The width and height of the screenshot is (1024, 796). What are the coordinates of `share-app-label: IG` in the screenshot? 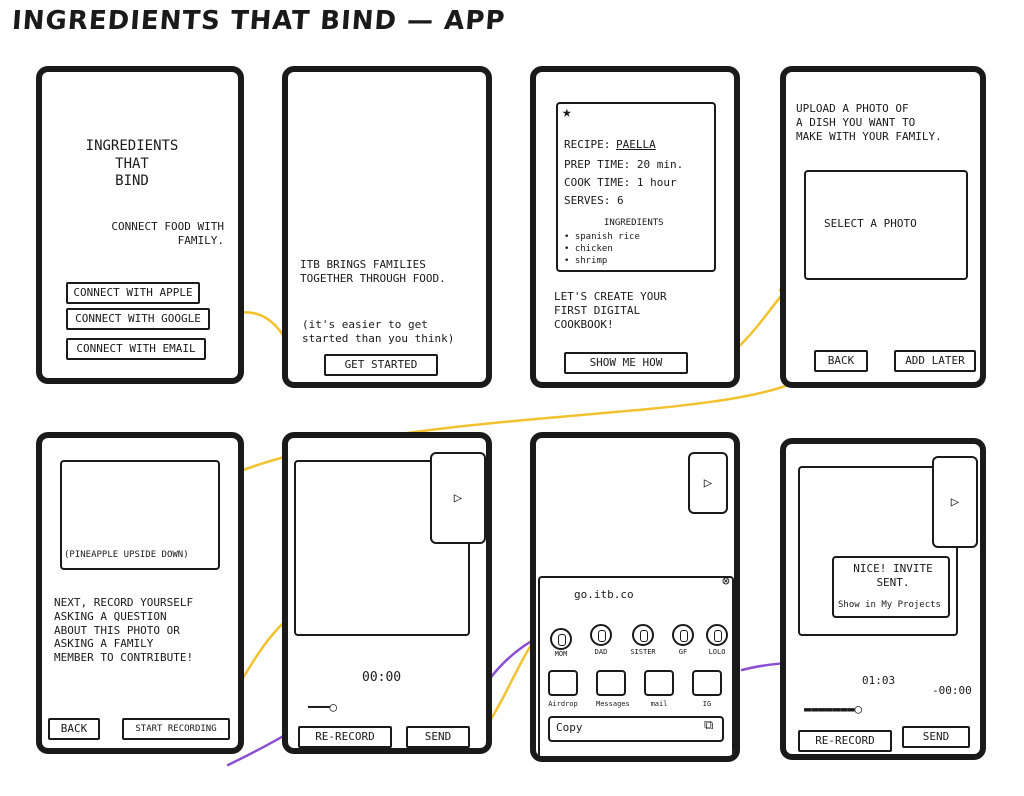 It's located at (707, 704).